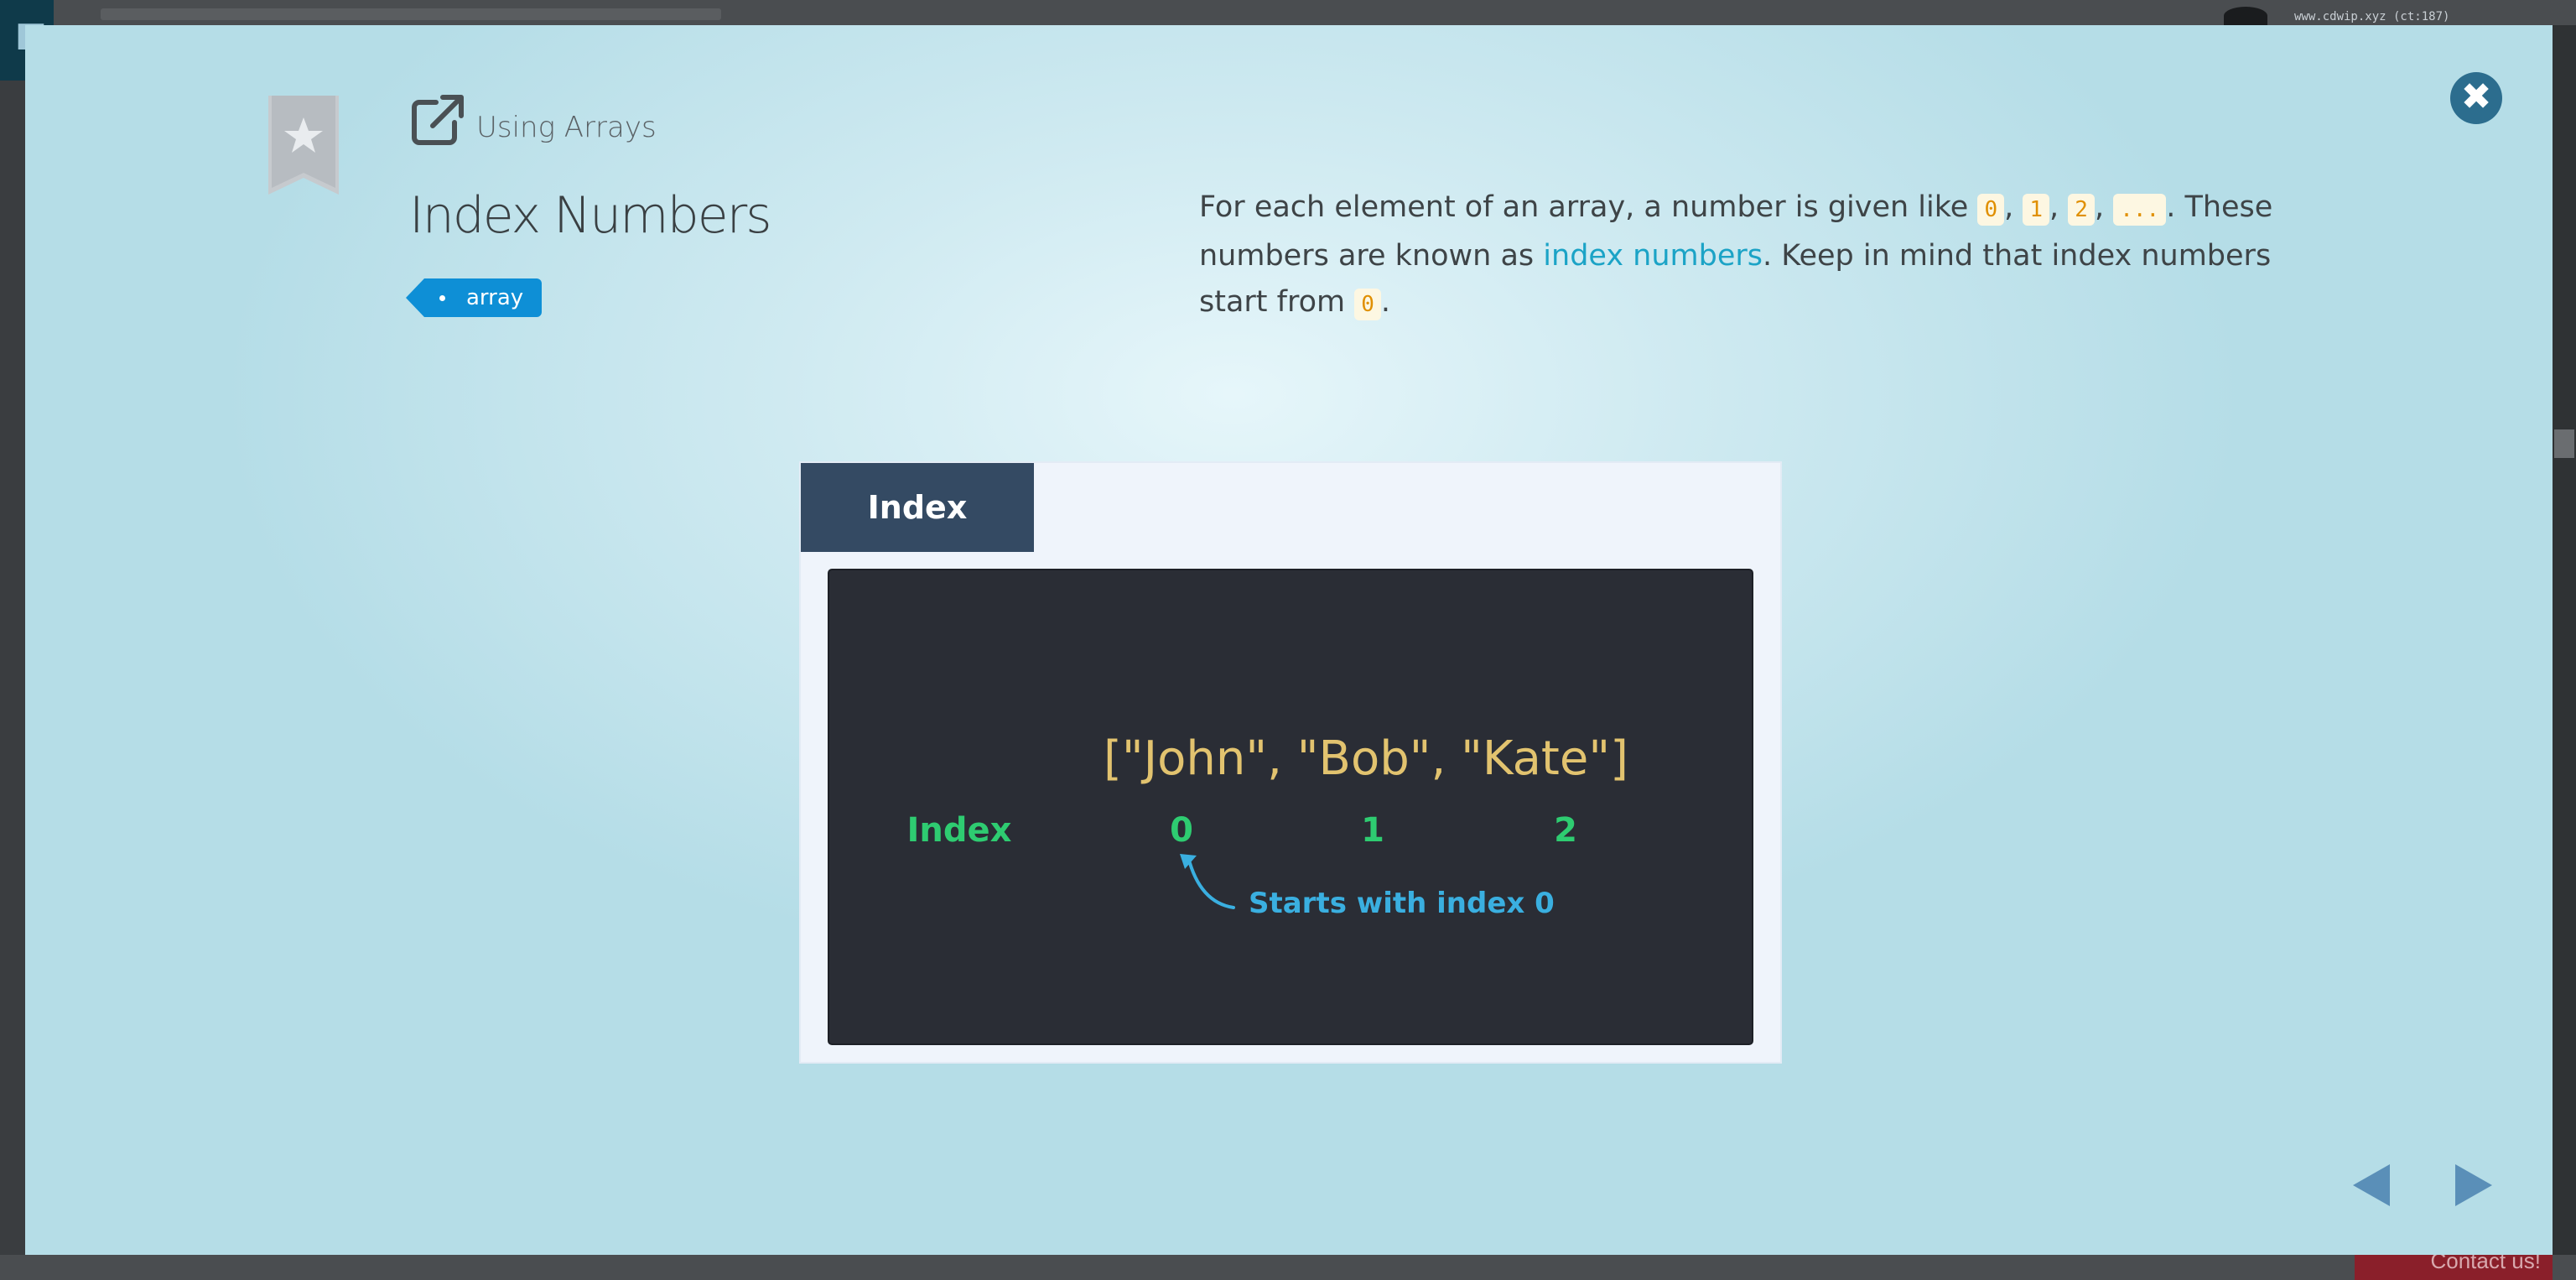 The width and height of the screenshot is (2576, 1280). I want to click on desc-sep2: ,, so click(2059, 207).